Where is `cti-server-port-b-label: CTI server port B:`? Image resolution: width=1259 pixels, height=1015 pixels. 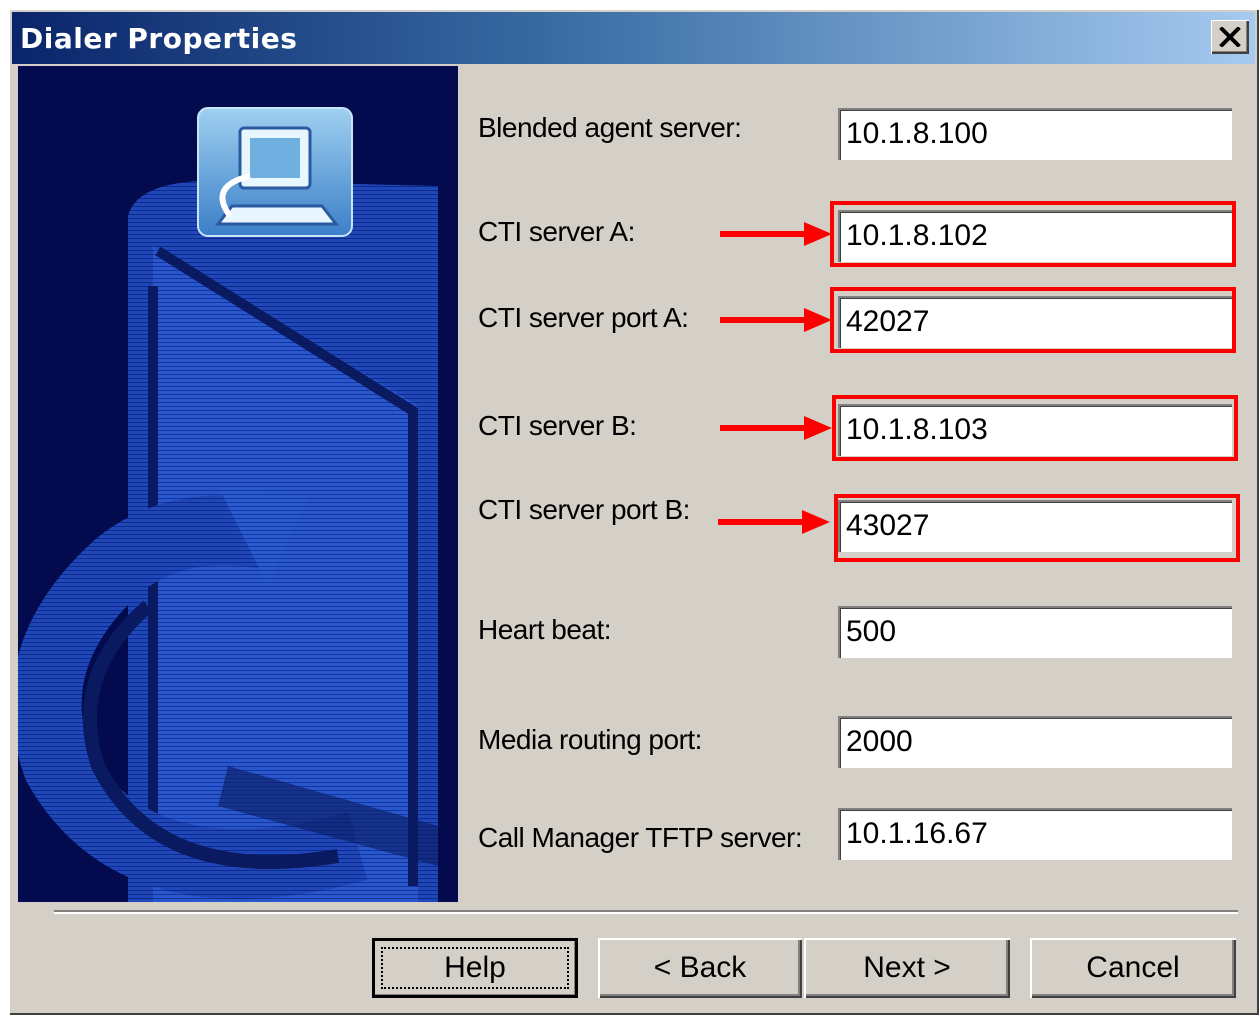 cti-server-port-b-label: CTI server port B: is located at coordinates (584, 509).